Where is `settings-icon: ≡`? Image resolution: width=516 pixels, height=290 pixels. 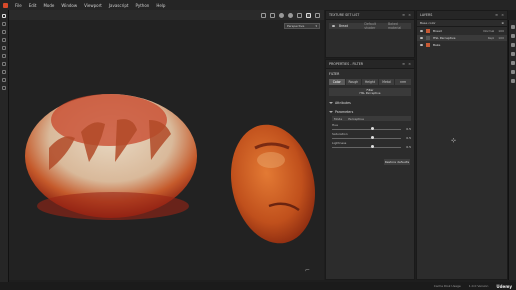
settings-icon: ≡ is located at coordinates (403, 15).